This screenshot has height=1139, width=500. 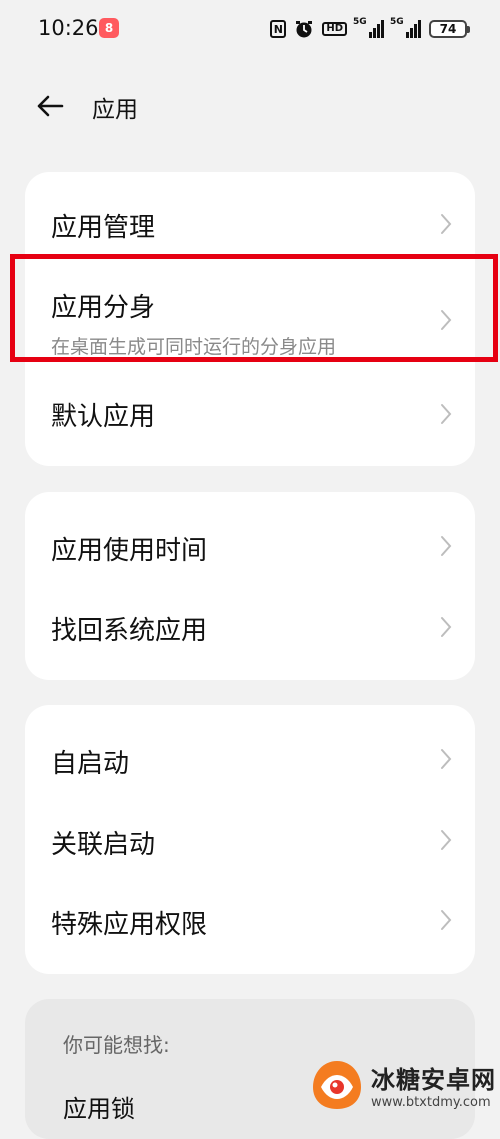 I want to click on list-item-label: 默认应用, so click(x=103, y=417).